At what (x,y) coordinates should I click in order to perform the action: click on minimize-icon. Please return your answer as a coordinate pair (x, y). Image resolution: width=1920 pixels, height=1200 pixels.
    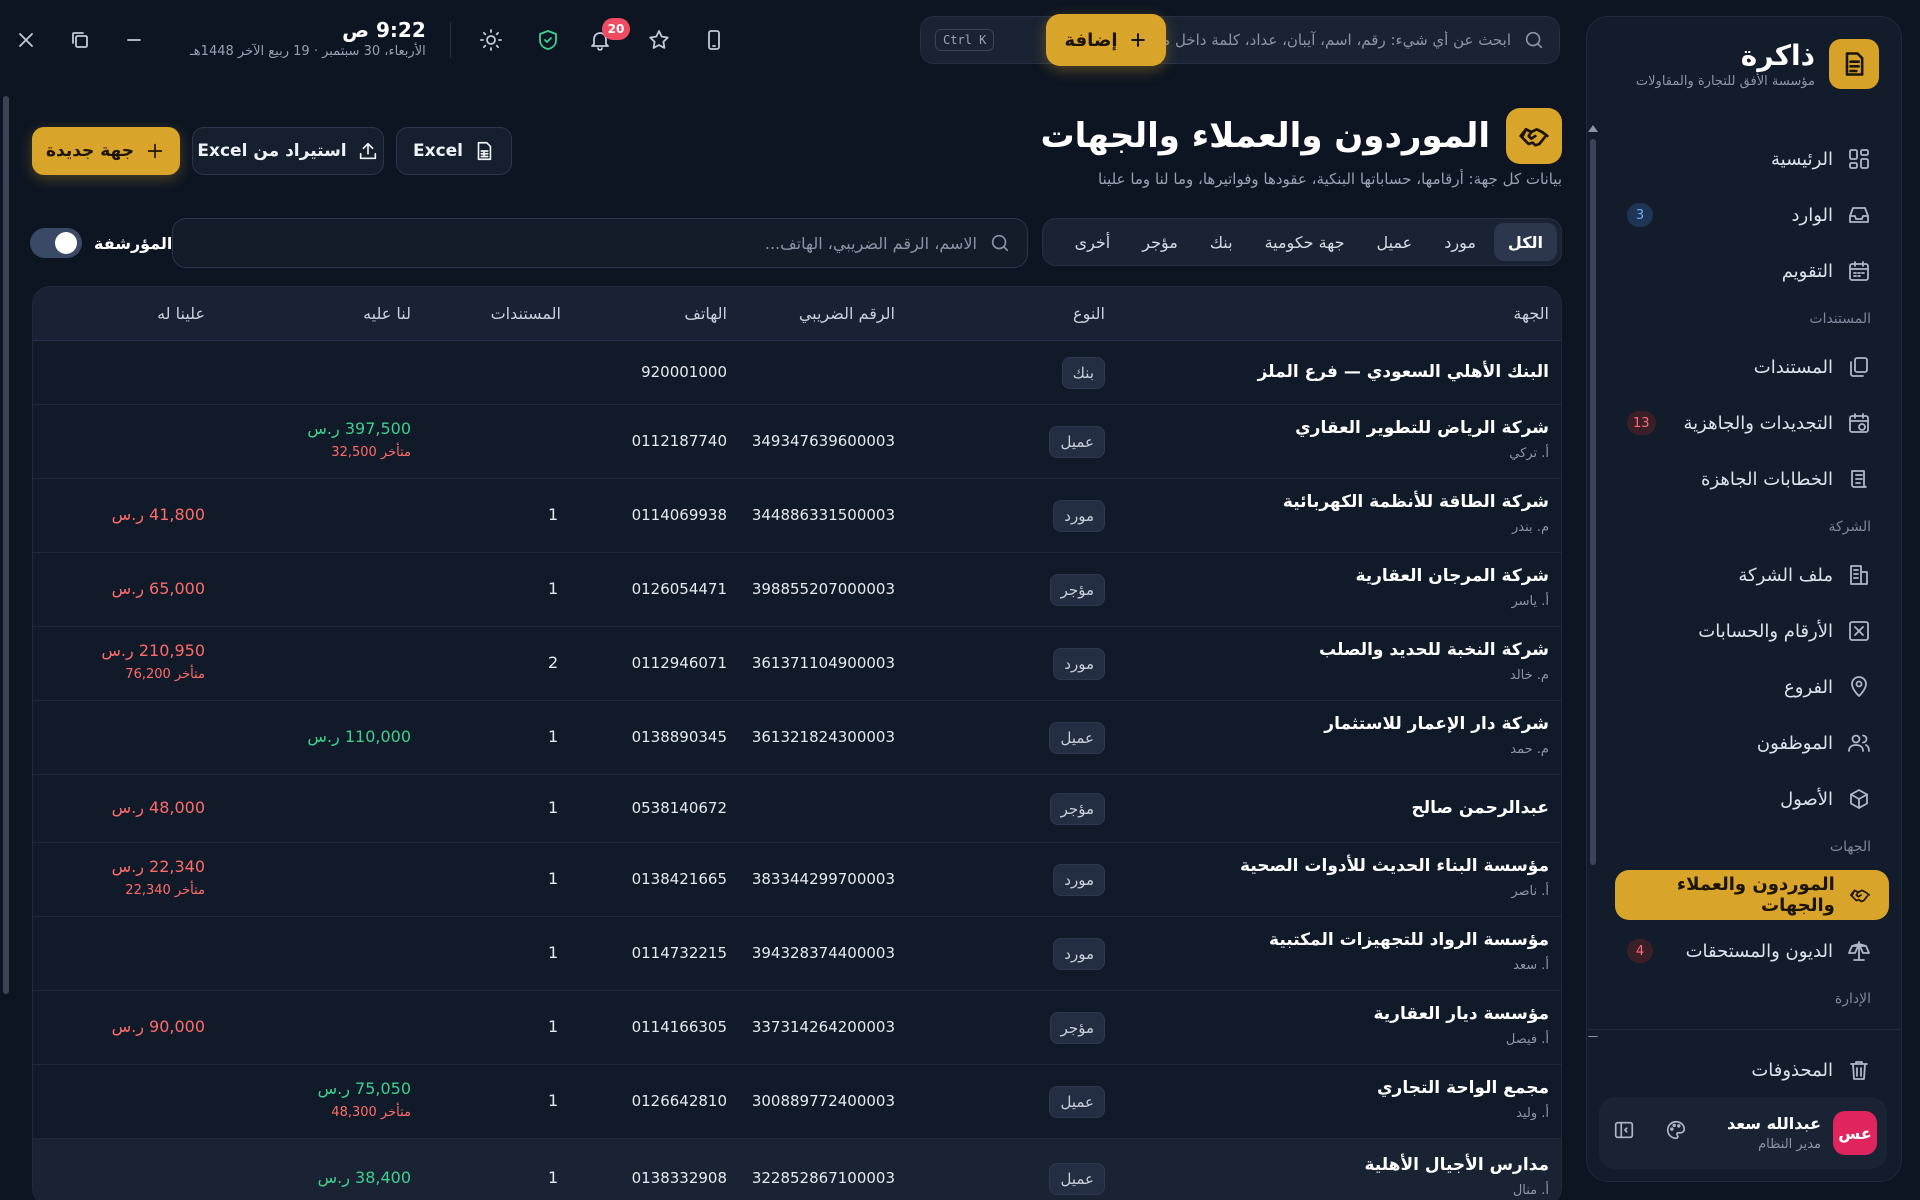
    Looking at the image, I should click on (134, 40).